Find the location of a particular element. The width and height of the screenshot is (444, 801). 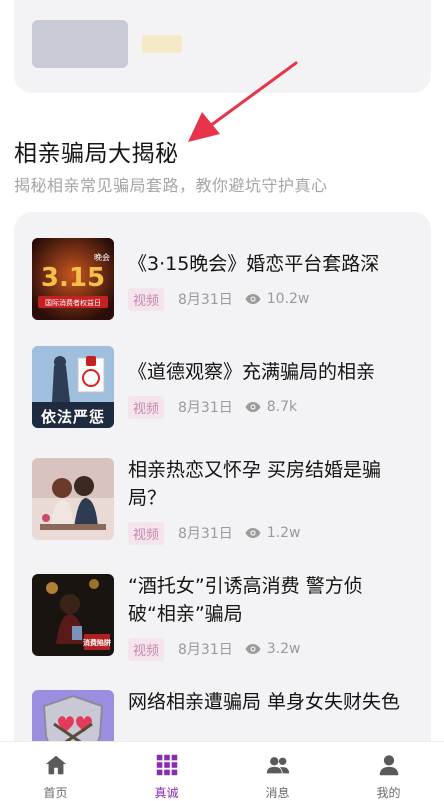

svg-text: 国际消费者权益日 is located at coordinates (73, 302).